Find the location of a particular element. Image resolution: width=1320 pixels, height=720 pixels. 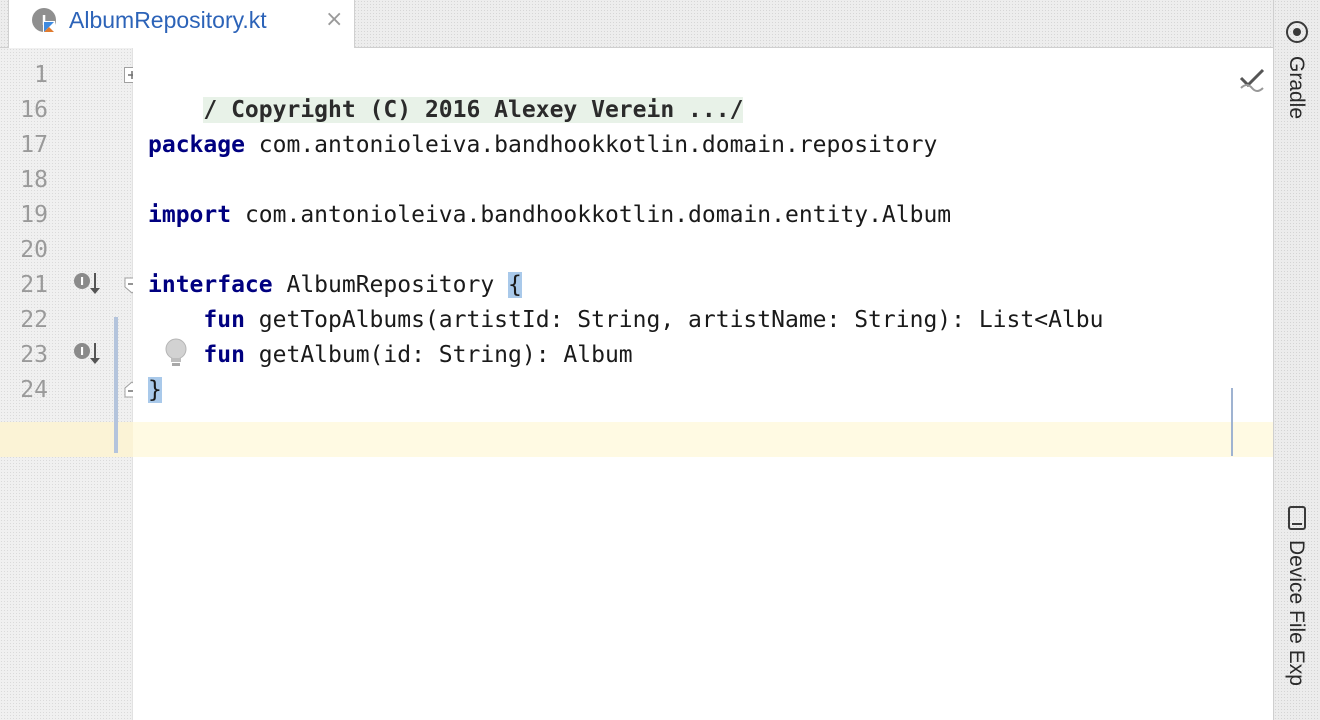

editor-gutter: 1 16 17 18 19 20 21 22 23 24 I I is located at coordinates (70, 384).